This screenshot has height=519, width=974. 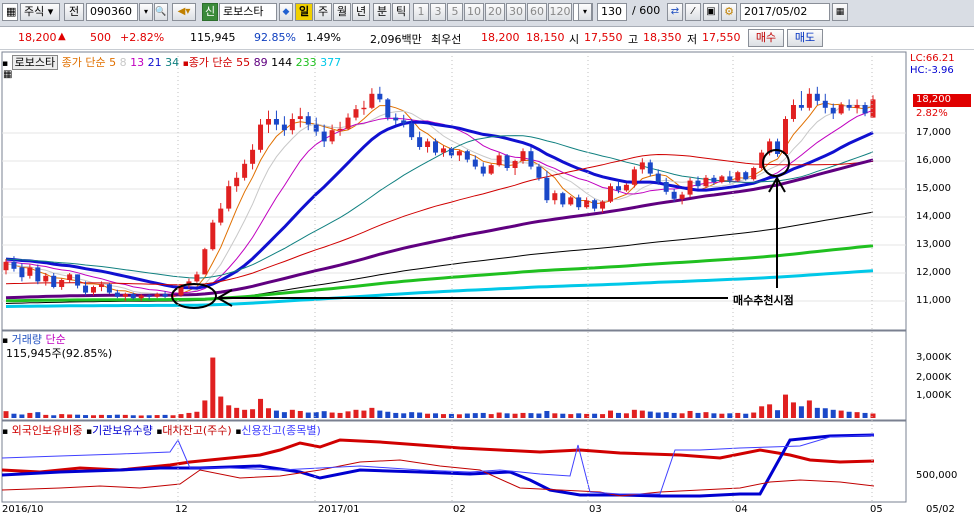 What do you see at coordinates (361, 12) in the screenshot?
I see `period-year-button: 년` at bounding box center [361, 12].